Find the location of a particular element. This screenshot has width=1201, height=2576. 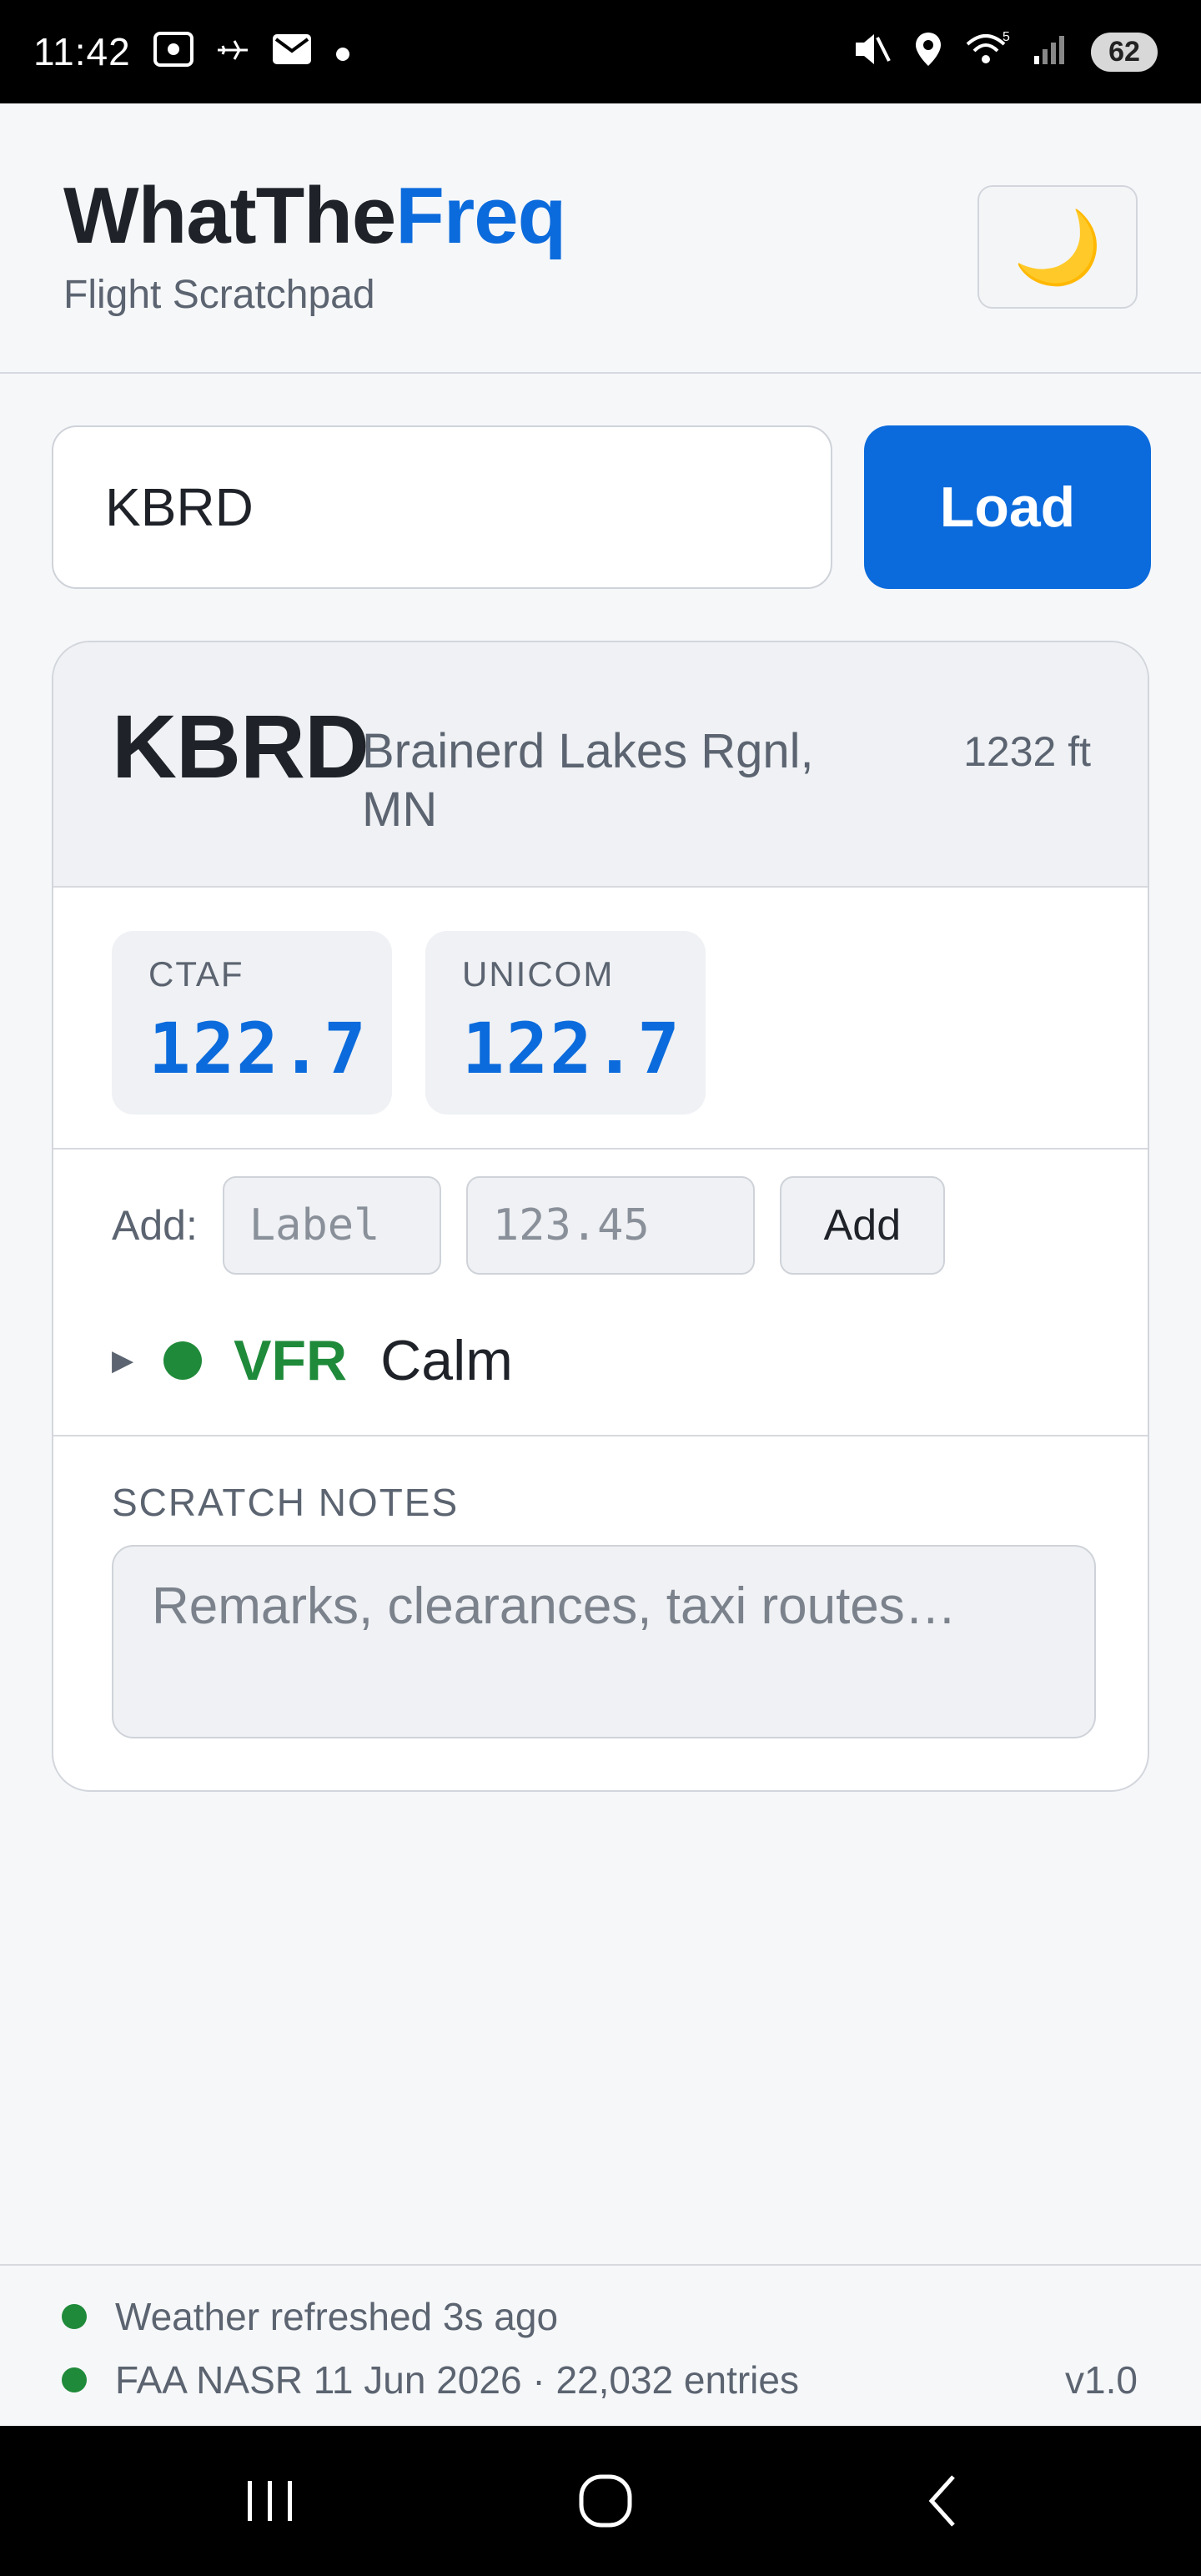

status-bar-right: 5 62 is located at coordinates (1005, 51).